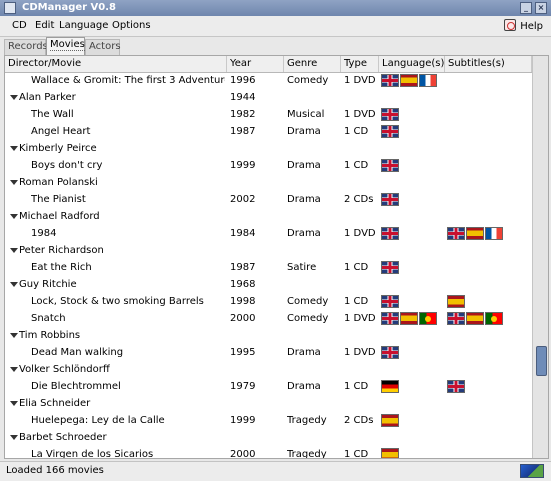  Describe the element at coordinates (117, 301) in the screenshot. I see `movie-title: Lock, Stock & two smoking Barrels` at that location.